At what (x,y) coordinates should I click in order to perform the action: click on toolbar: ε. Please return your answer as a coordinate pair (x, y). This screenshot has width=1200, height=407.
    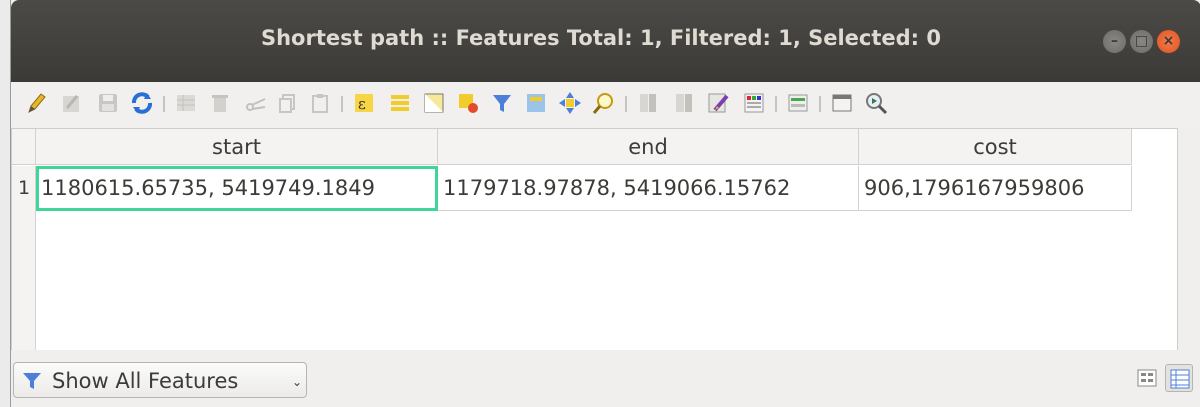
    Looking at the image, I should click on (605, 104).